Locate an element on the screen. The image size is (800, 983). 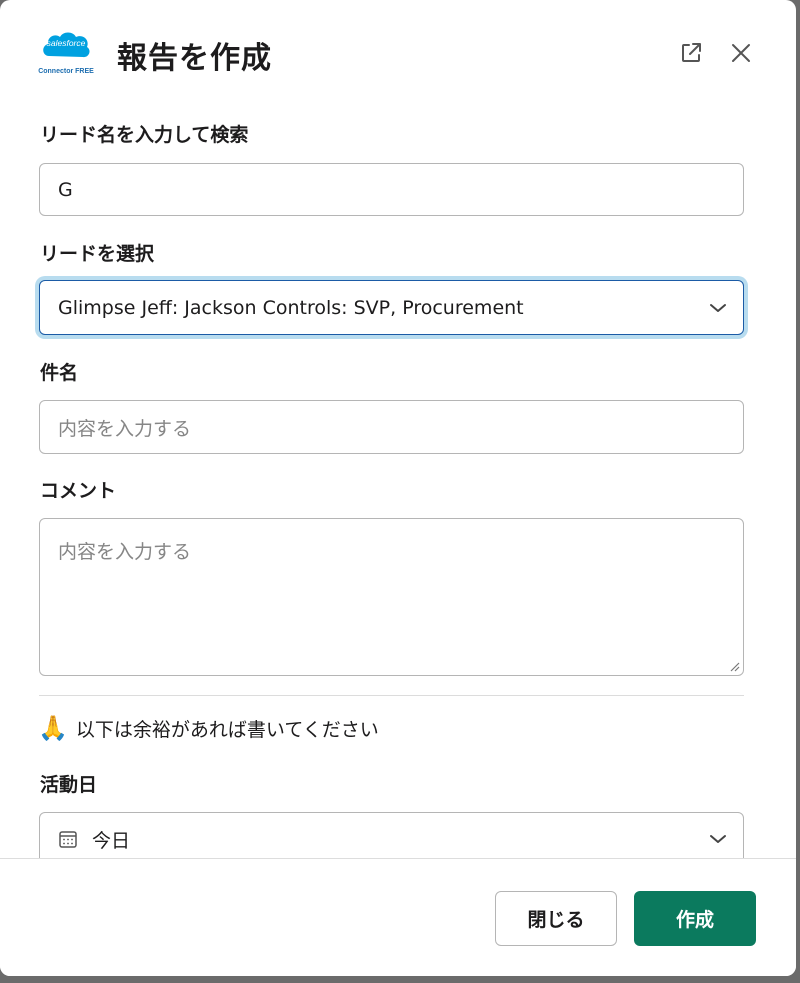
optional-note-text: 以下は余裕があれば書いてください is located at coordinates (227, 729).